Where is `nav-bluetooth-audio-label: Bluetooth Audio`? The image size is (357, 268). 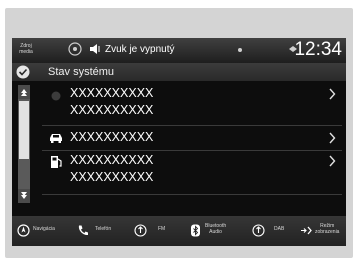
nav-bluetooth-audio-label: Bluetooth Audio is located at coordinates (215, 229).